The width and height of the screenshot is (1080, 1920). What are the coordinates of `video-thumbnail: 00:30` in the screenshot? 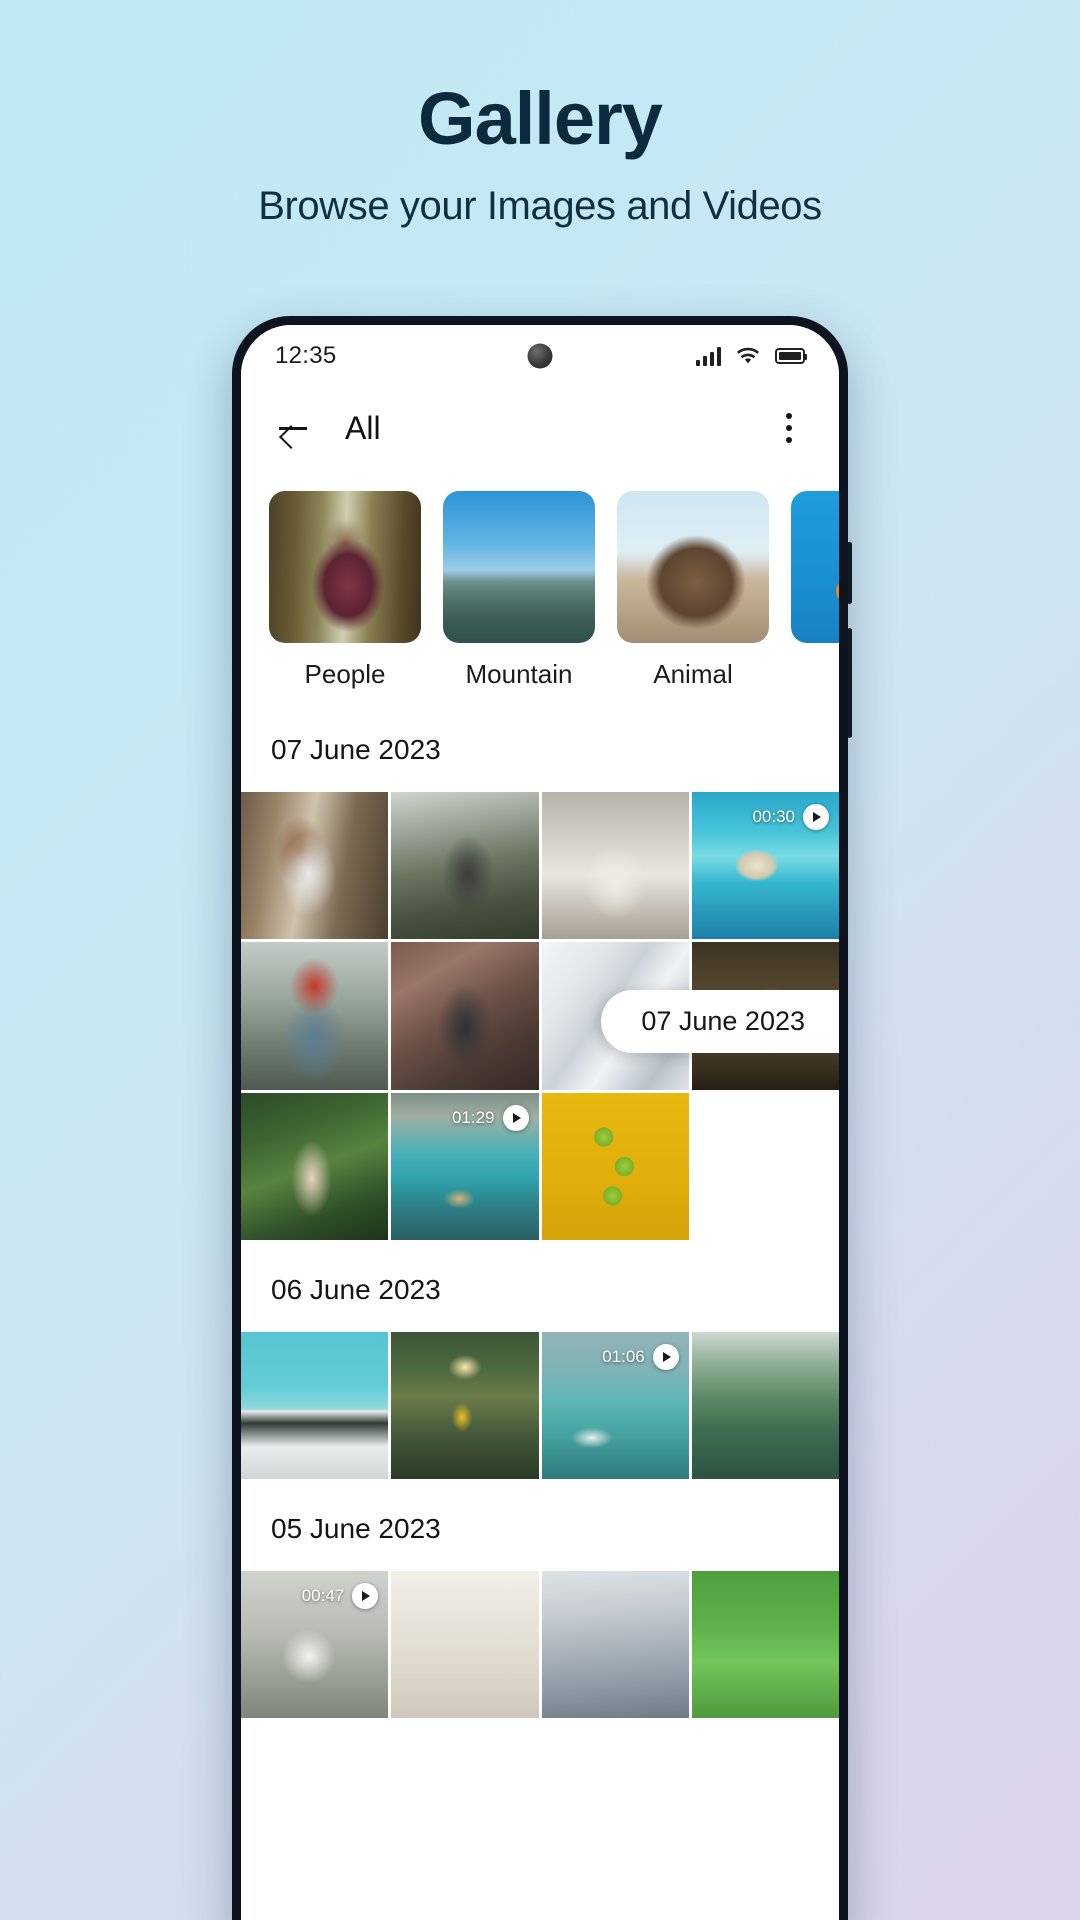 It's located at (765, 866).